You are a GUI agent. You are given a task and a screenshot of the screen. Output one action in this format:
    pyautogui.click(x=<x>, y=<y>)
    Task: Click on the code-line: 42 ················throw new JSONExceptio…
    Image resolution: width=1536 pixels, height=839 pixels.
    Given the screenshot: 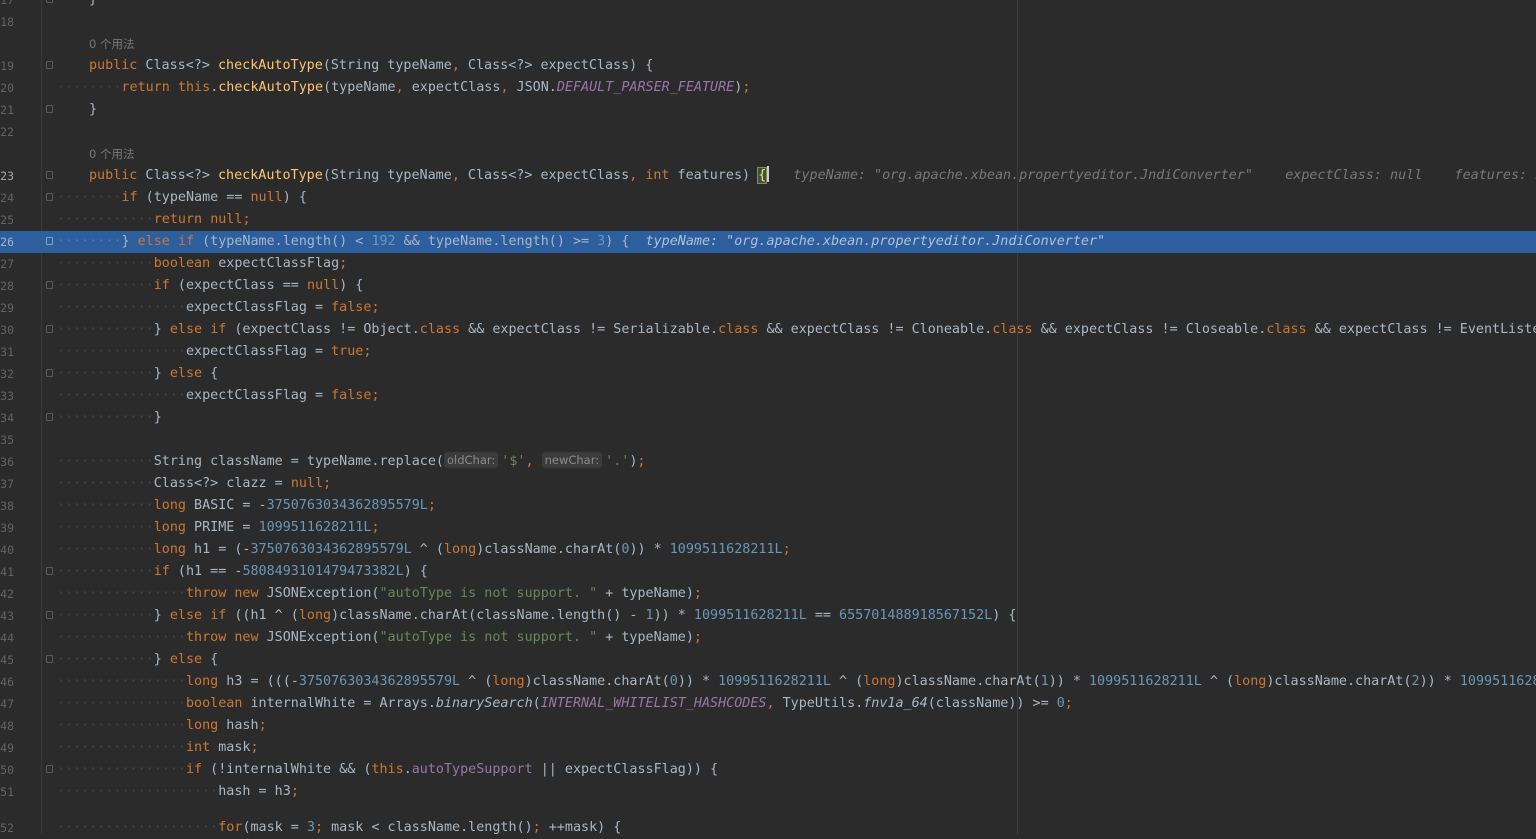 What is the action you would take?
    pyautogui.click(x=768, y=594)
    